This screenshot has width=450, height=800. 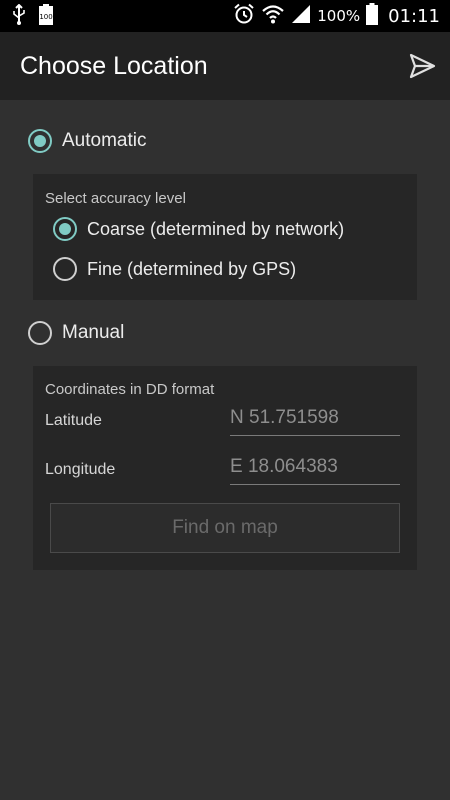 What do you see at coordinates (114, 66) in the screenshot?
I see `page-title: Choose Location` at bounding box center [114, 66].